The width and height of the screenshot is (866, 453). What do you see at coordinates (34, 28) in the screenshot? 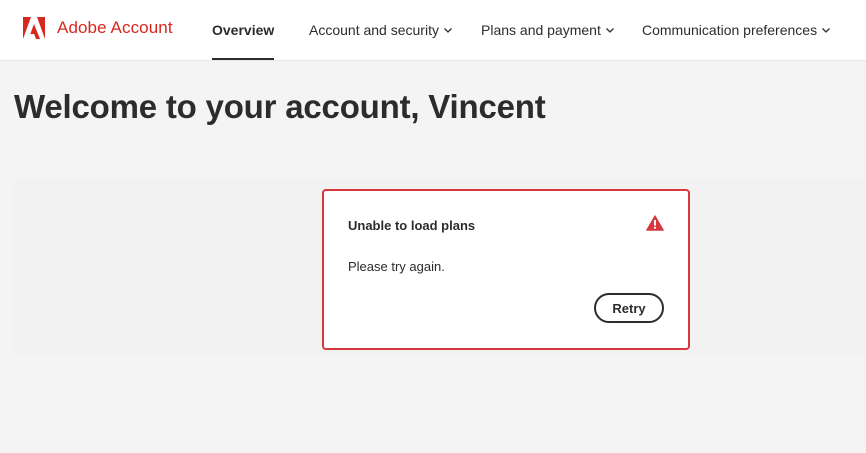
I see `adobe-logo-icon` at bounding box center [34, 28].